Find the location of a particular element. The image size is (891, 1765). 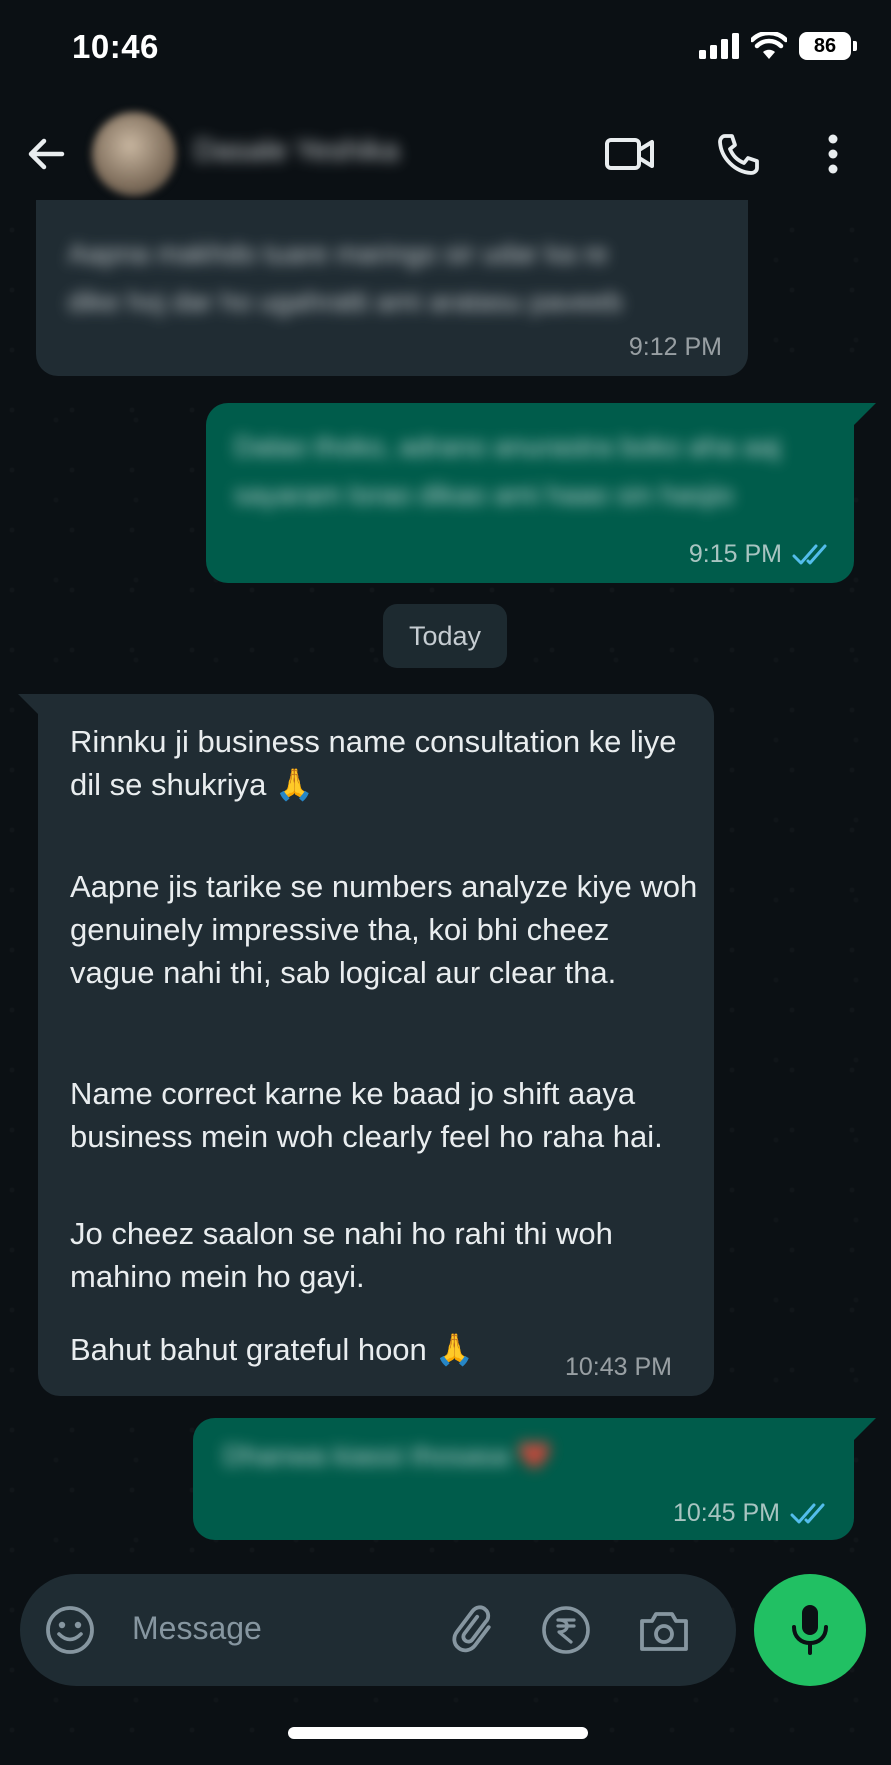

video-call-icon is located at coordinates (629, 154).